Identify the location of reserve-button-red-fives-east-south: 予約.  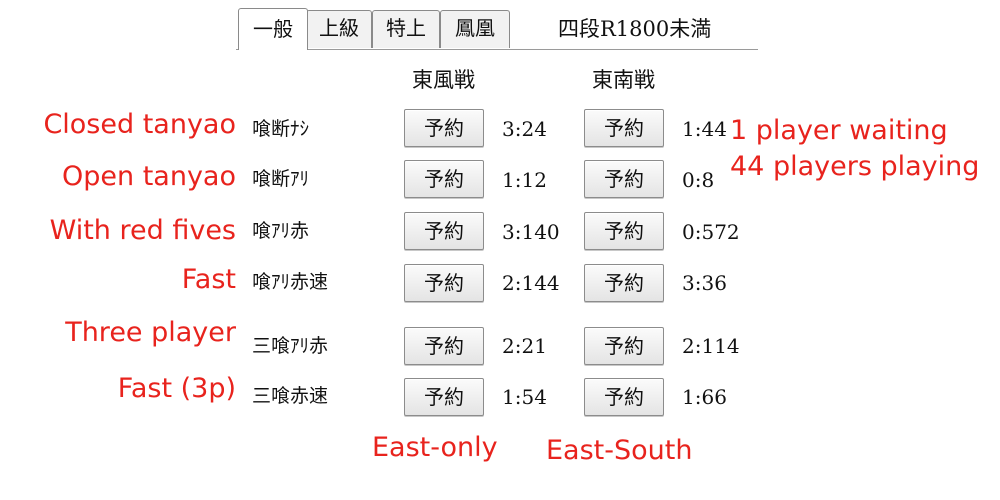
(624, 231).